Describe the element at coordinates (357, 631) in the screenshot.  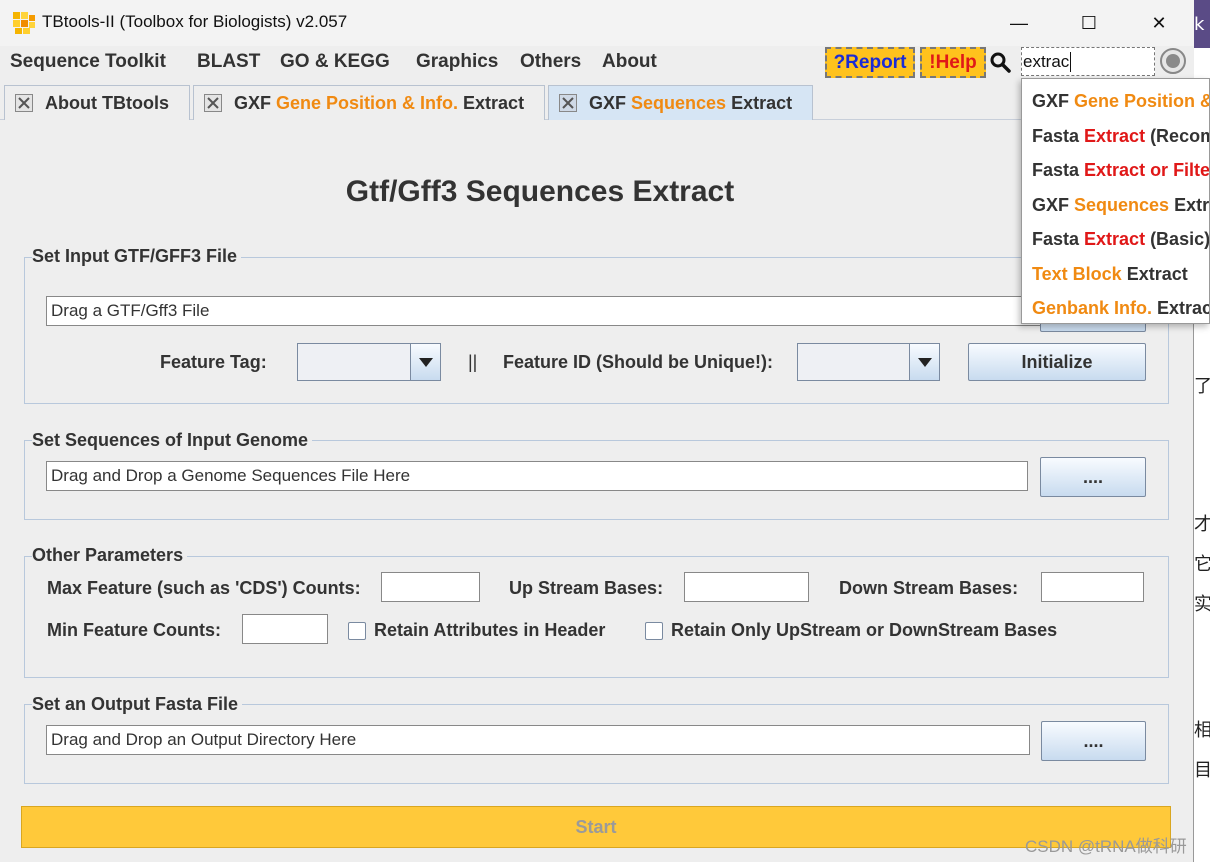
I see `retain-attributes-checkbox` at that location.